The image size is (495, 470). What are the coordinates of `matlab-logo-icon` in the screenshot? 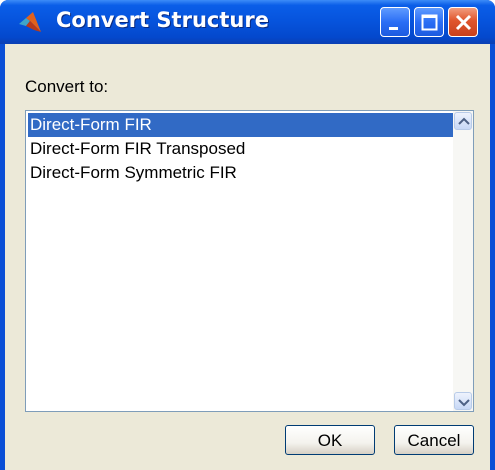 It's located at (30, 22).